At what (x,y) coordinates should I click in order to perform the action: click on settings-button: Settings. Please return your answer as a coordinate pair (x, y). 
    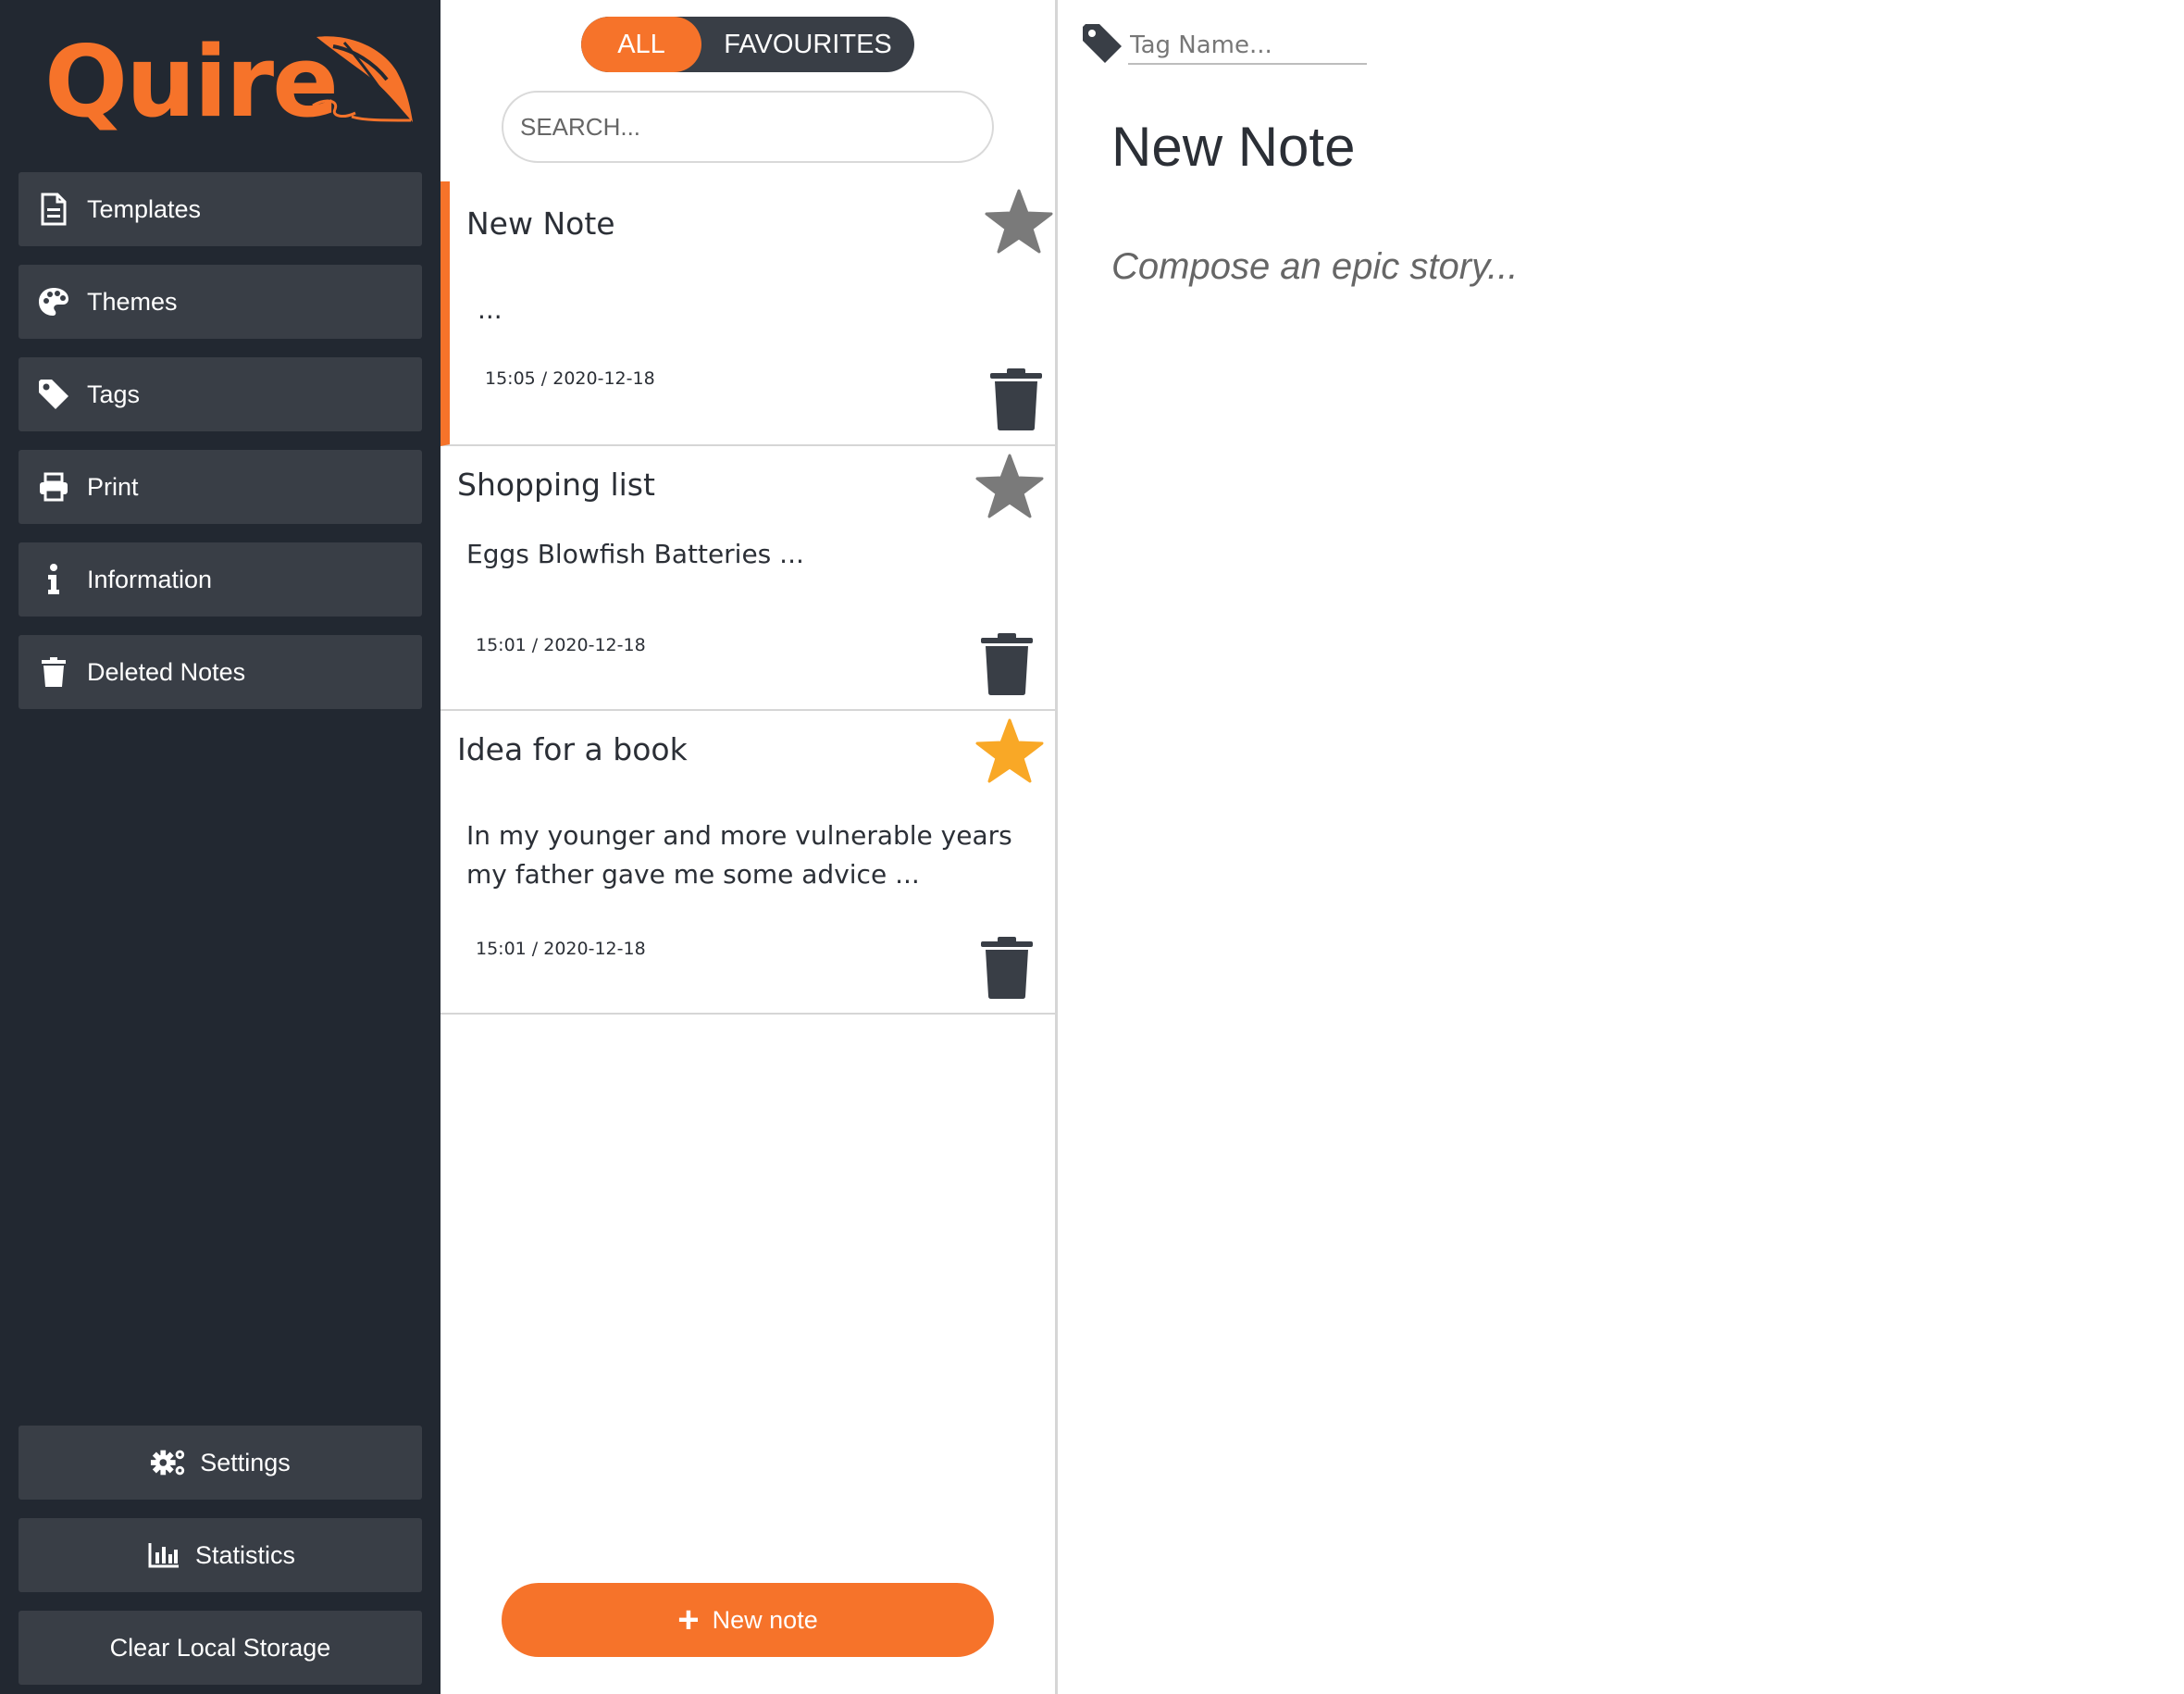
    Looking at the image, I should click on (220, 1463).